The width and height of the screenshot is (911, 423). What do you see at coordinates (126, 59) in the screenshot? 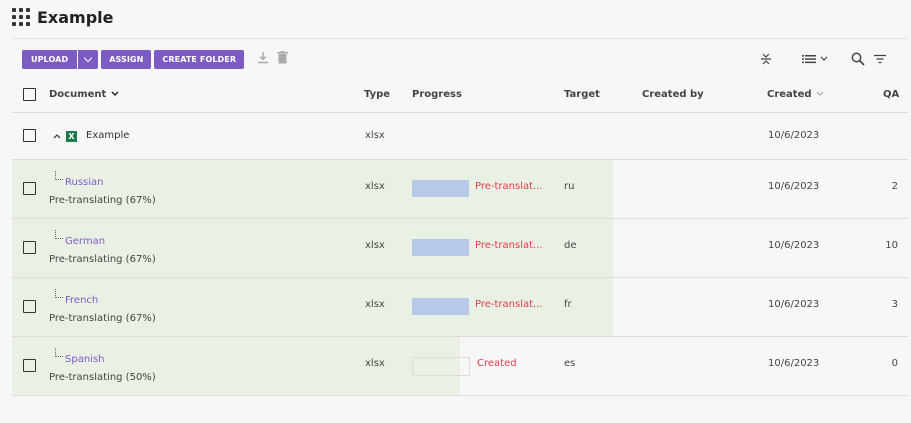
I see `assign-button: ASSIGN` at bounding box center [126, 59].